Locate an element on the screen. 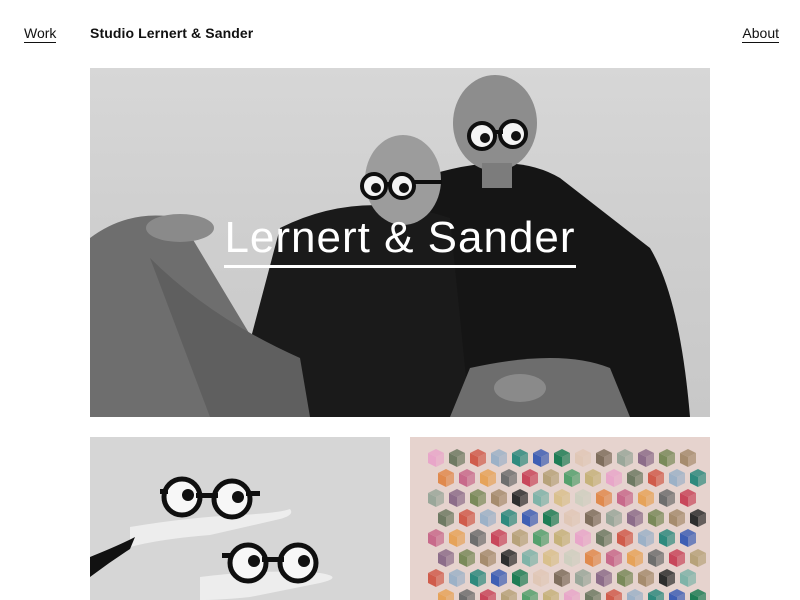  glasses-on-hands-illustration is located at coordinates (211, 538).